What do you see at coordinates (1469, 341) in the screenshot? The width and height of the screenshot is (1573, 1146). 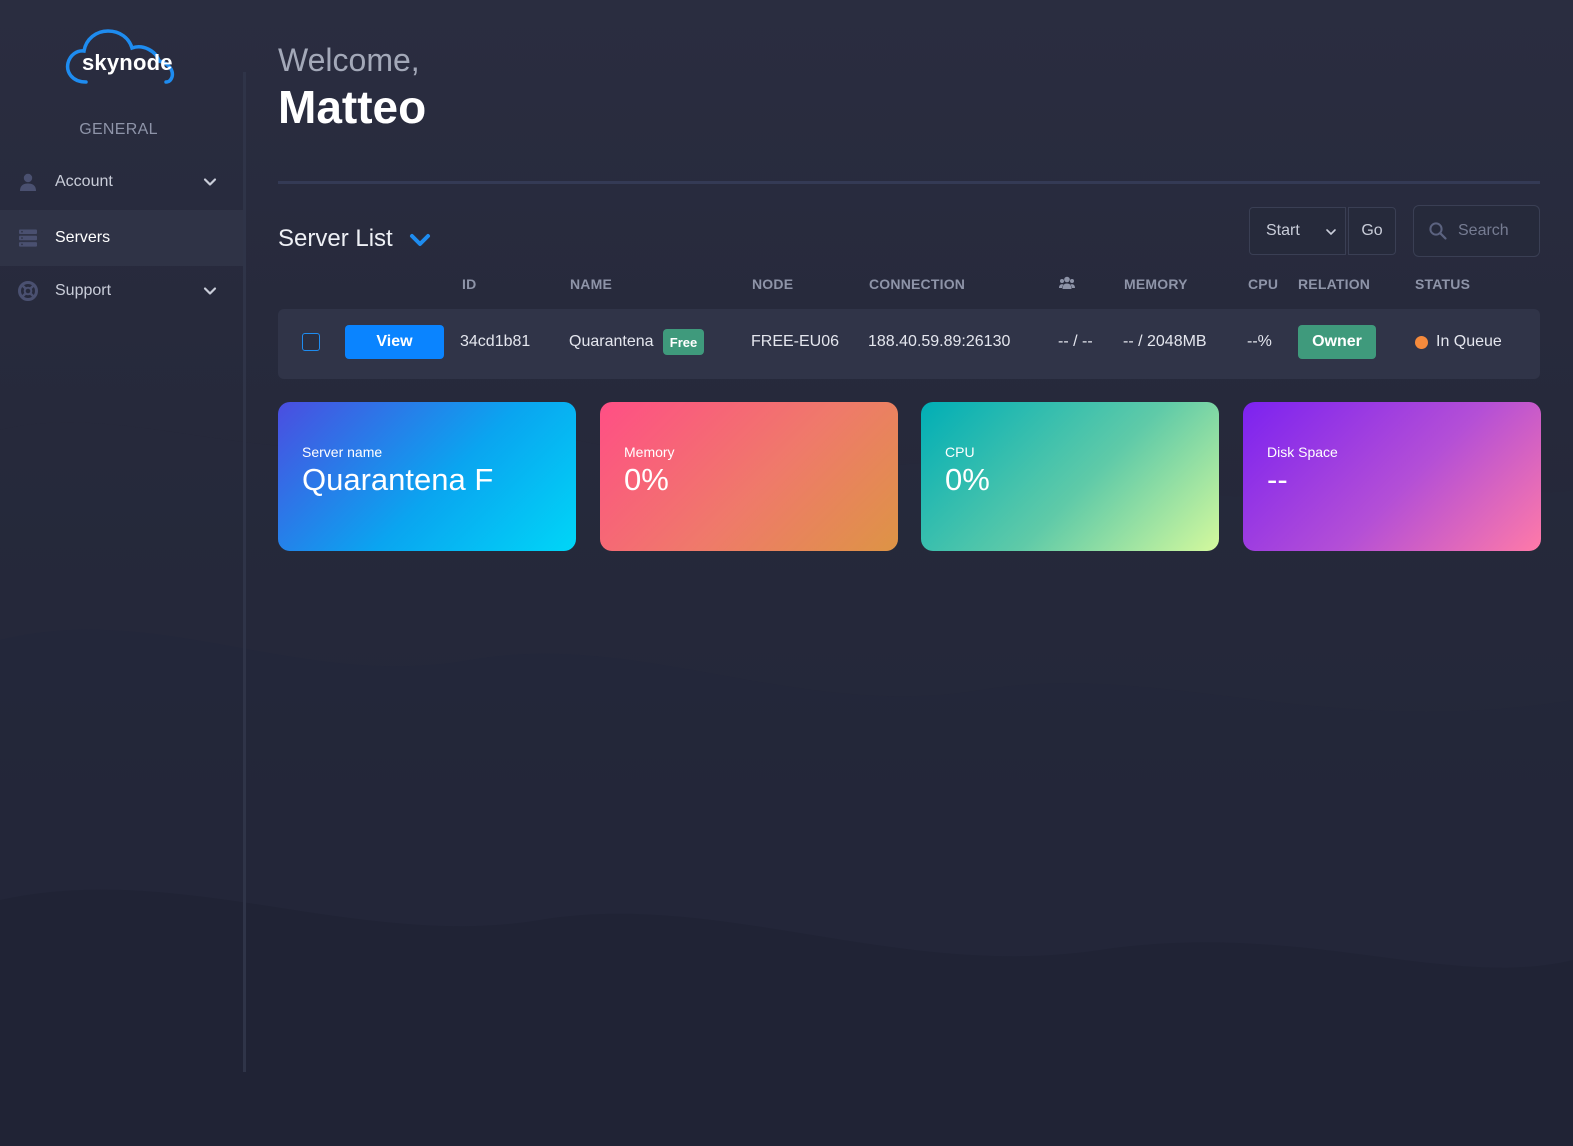 I see `server-status: In Queue` at bounding box center [1469, 341].